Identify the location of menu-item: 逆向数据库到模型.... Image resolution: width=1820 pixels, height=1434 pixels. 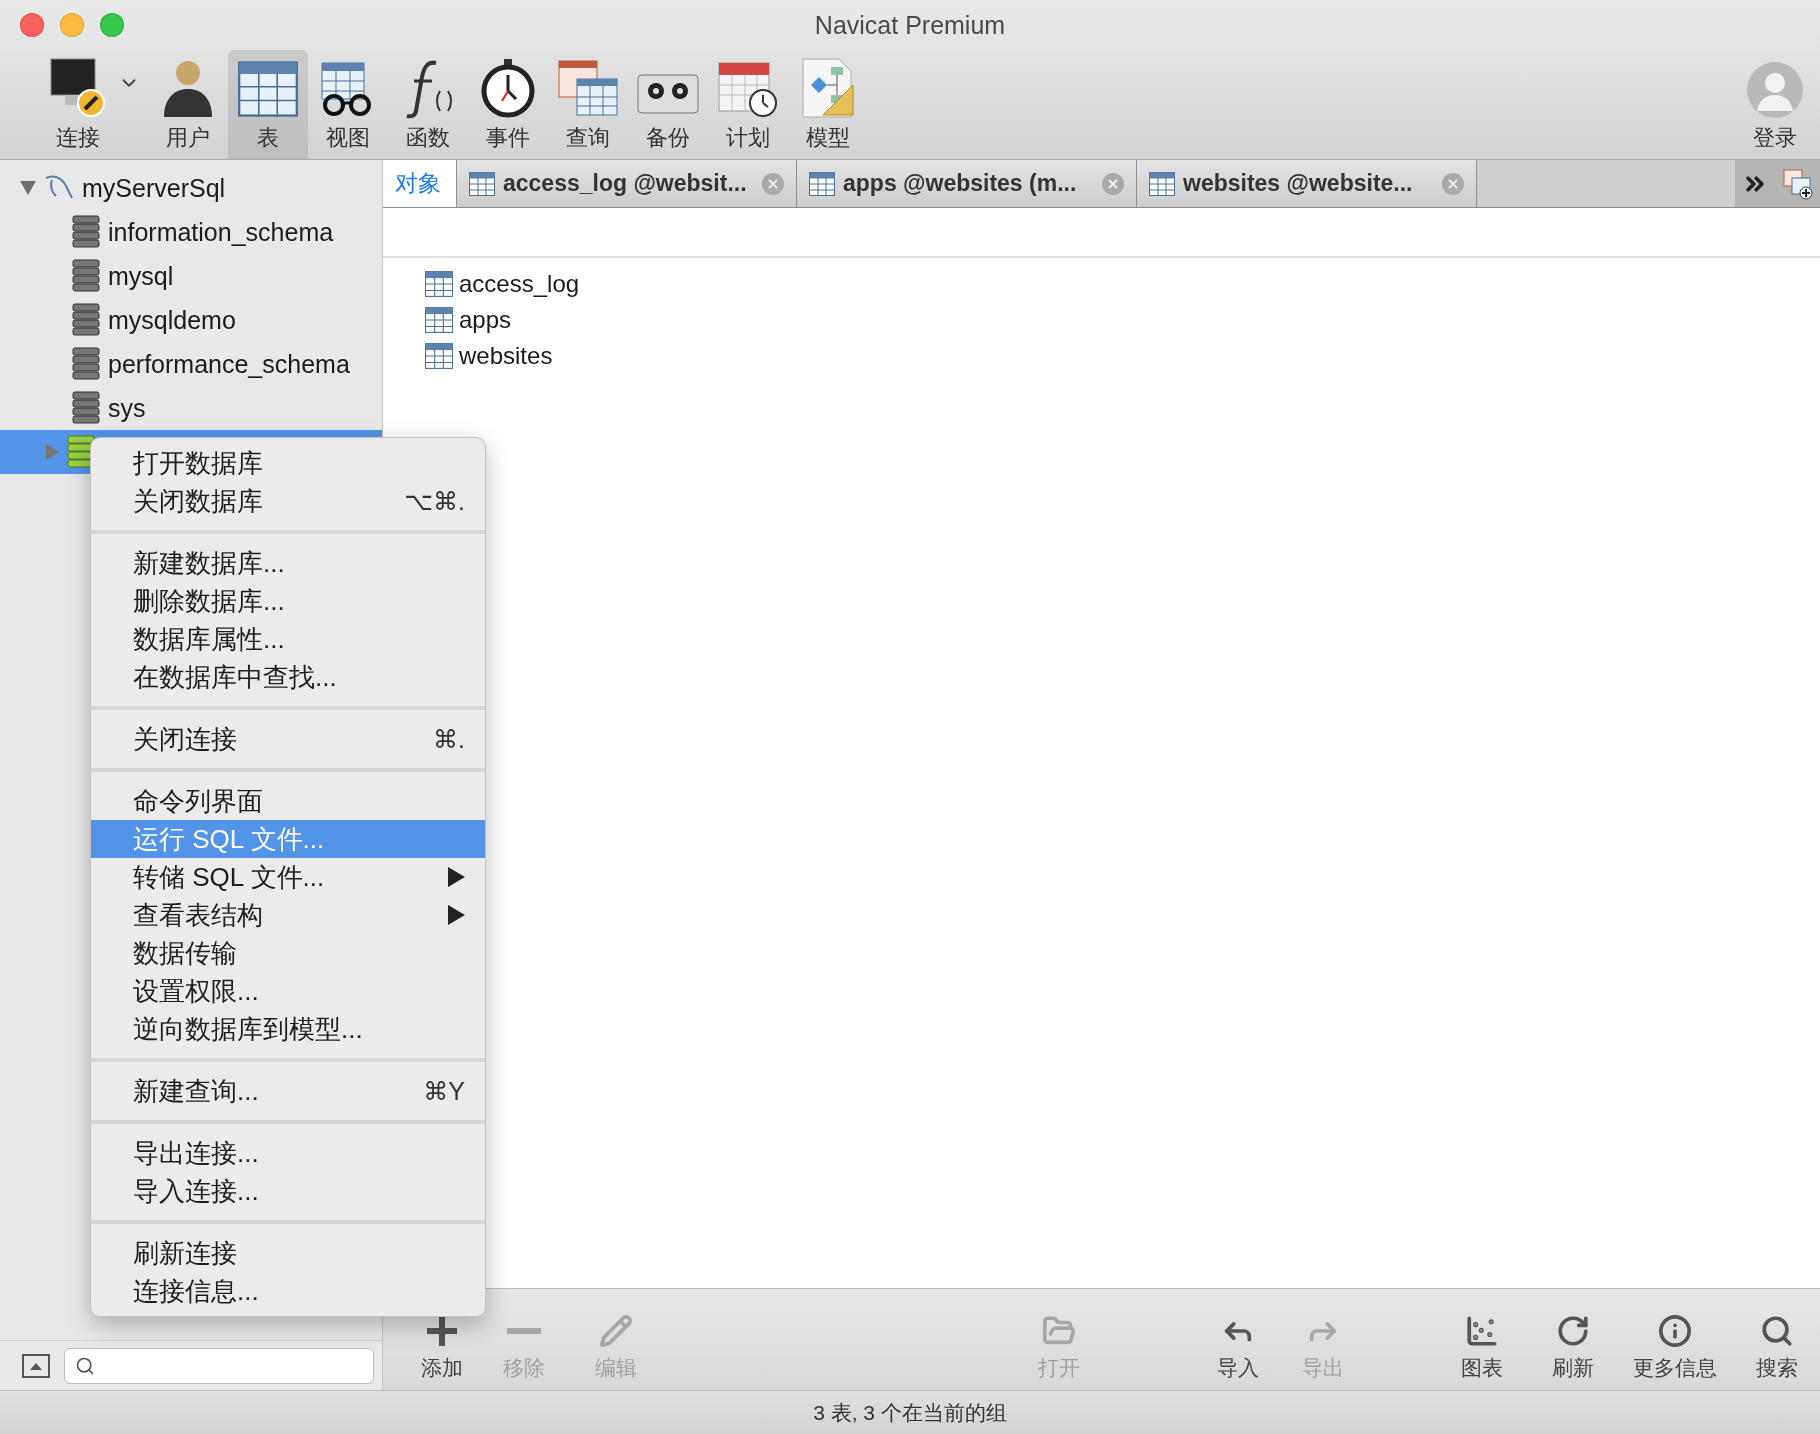
(288, 1029).